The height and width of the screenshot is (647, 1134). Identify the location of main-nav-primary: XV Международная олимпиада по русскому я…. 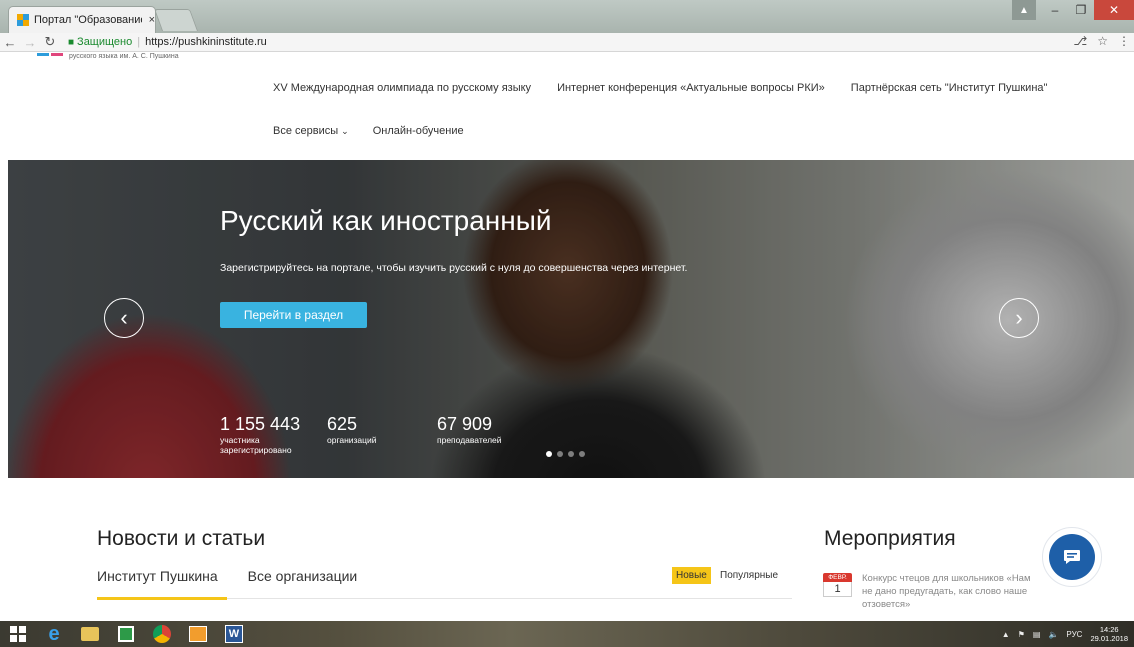
(660, 88).